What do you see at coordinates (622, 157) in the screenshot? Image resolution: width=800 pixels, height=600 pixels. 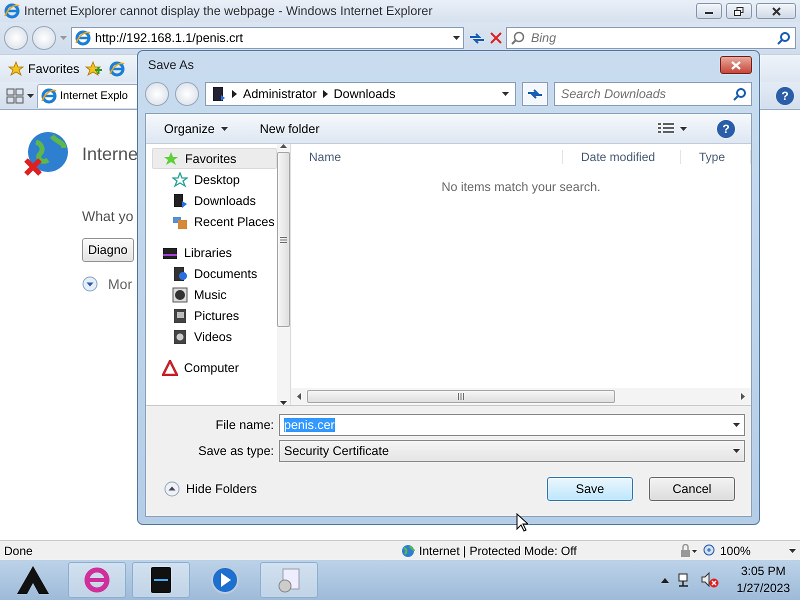 I see `column-header: Date modified` at bounding box center [622, 157].